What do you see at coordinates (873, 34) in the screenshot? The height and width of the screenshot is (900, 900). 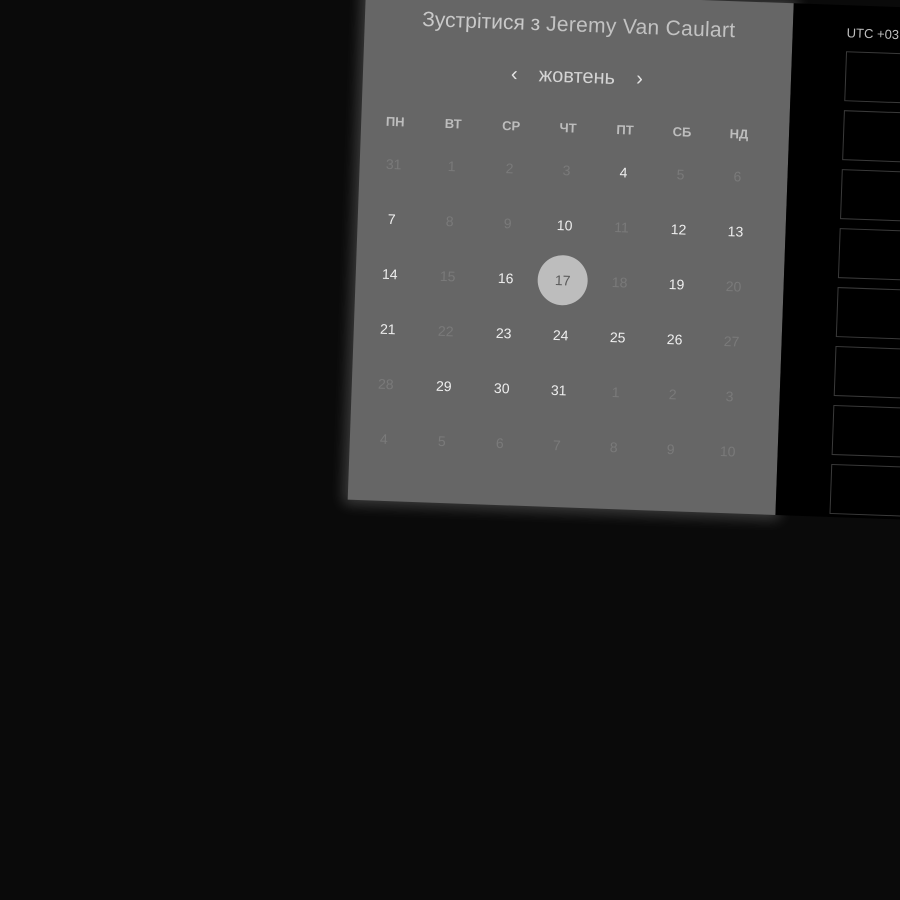 I see `timezone-label: UTC +03:0` at bounding box center [873, 34].